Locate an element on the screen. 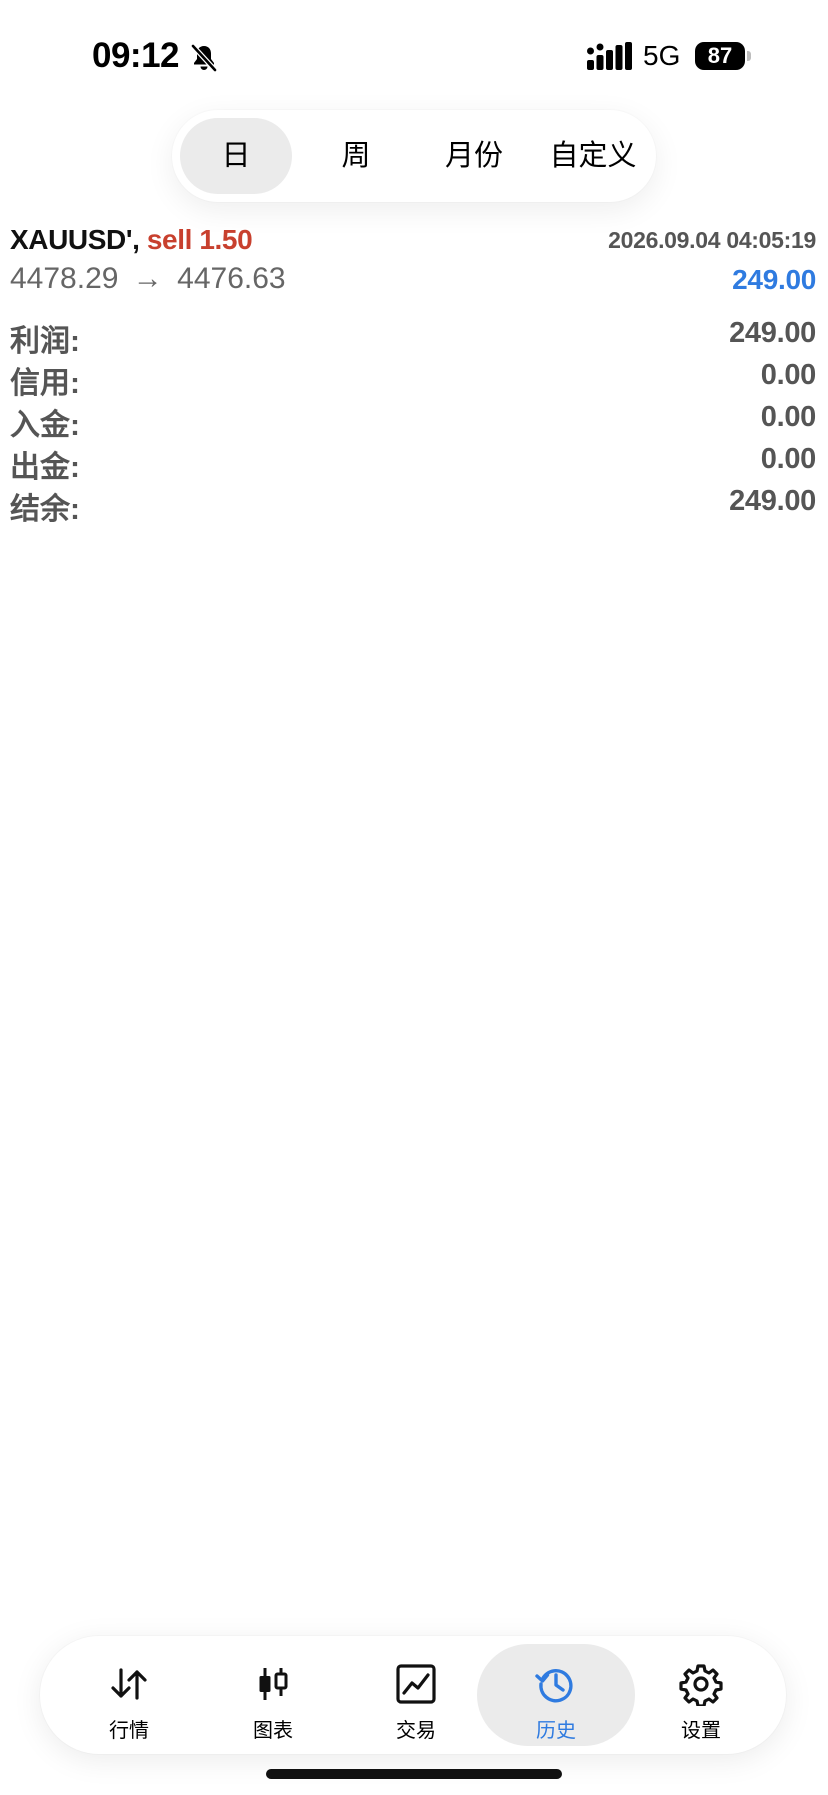  open-price: 4478.29 is located at coordinates (64, 278).